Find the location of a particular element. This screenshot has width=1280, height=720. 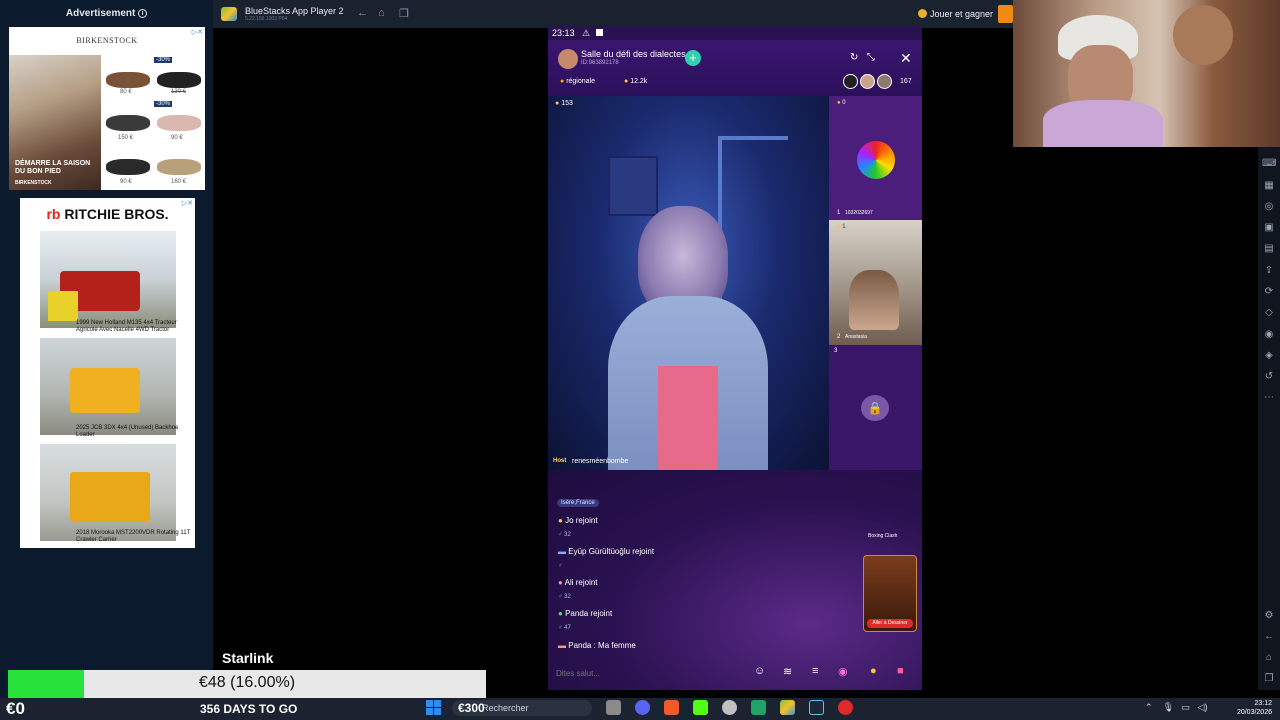

record-screen-icon: ▣ is located at coordinates (1269, 228).